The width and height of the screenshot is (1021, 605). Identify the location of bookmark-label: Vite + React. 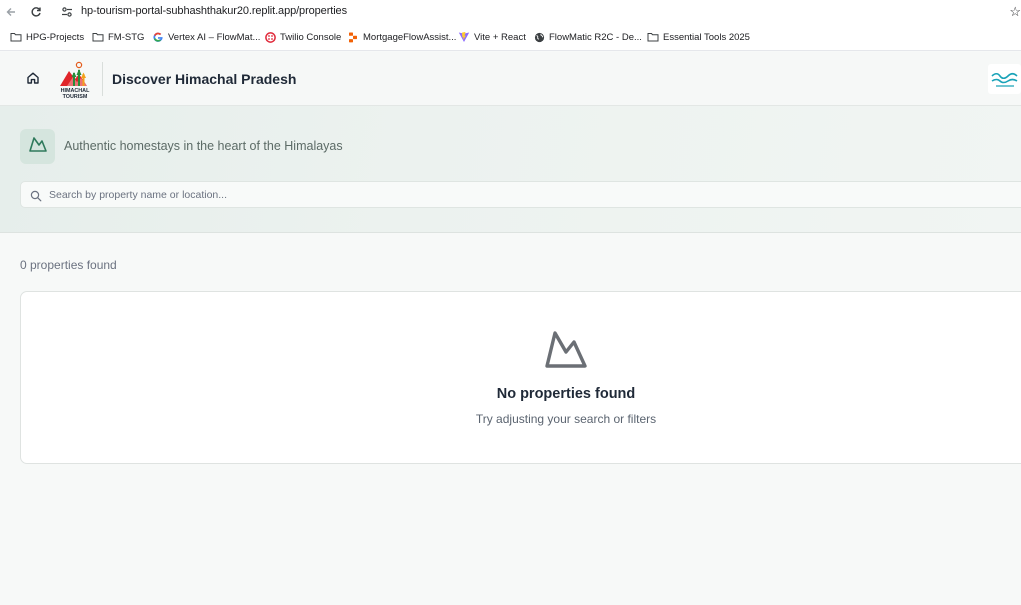
(500, 37).